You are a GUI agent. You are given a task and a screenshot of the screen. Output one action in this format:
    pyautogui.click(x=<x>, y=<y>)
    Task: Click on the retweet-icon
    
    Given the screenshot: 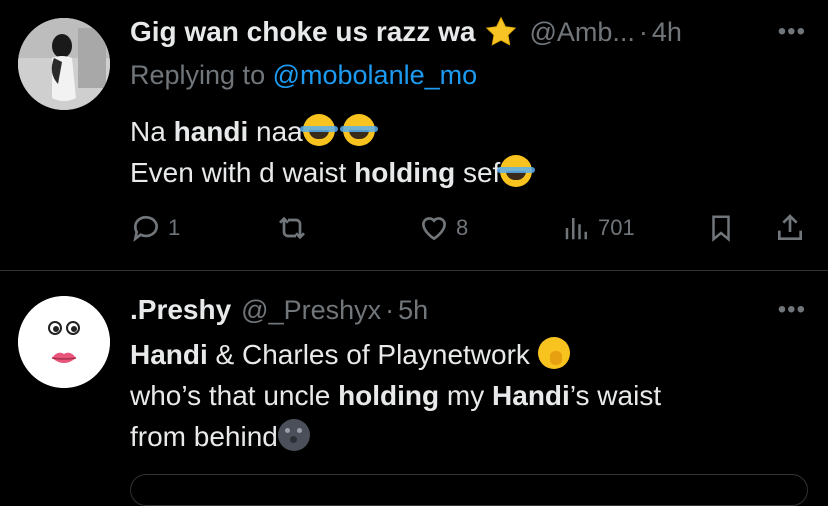 What is the action you would take?
    pyautogui.click(x=292, y=228)
    